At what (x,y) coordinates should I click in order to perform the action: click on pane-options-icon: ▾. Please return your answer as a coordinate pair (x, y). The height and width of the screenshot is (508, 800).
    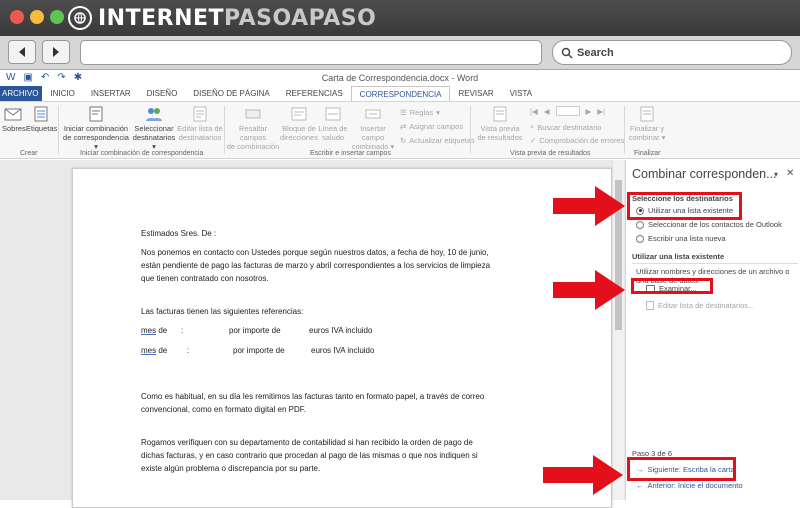
    Looking at the image, I should click on (776, 174).